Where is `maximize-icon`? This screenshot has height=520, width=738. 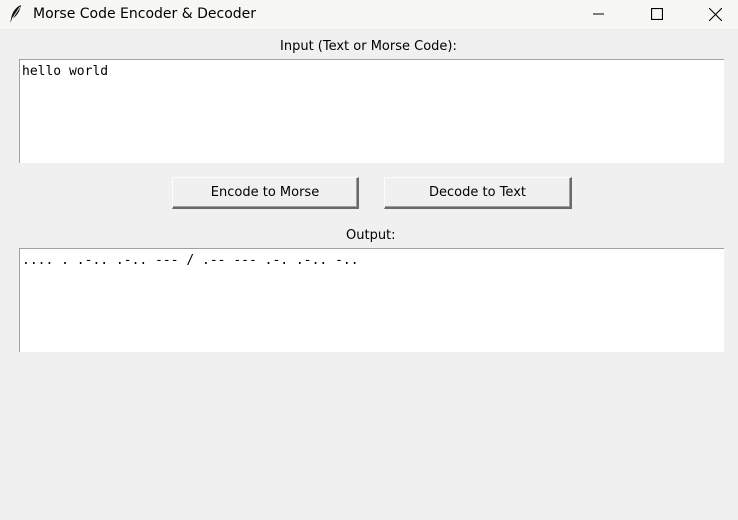 maximize-icon is located at coordinates (657, 14).